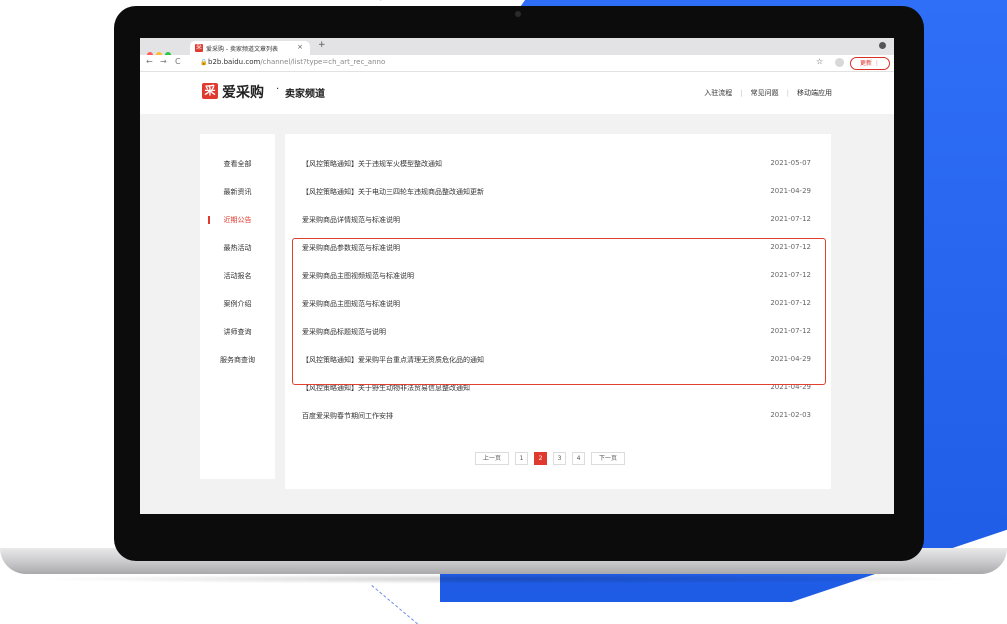  Describe the element at coordinates (790, 415) in the screenshot. I see `article-date: 2021-02-03` at that location.